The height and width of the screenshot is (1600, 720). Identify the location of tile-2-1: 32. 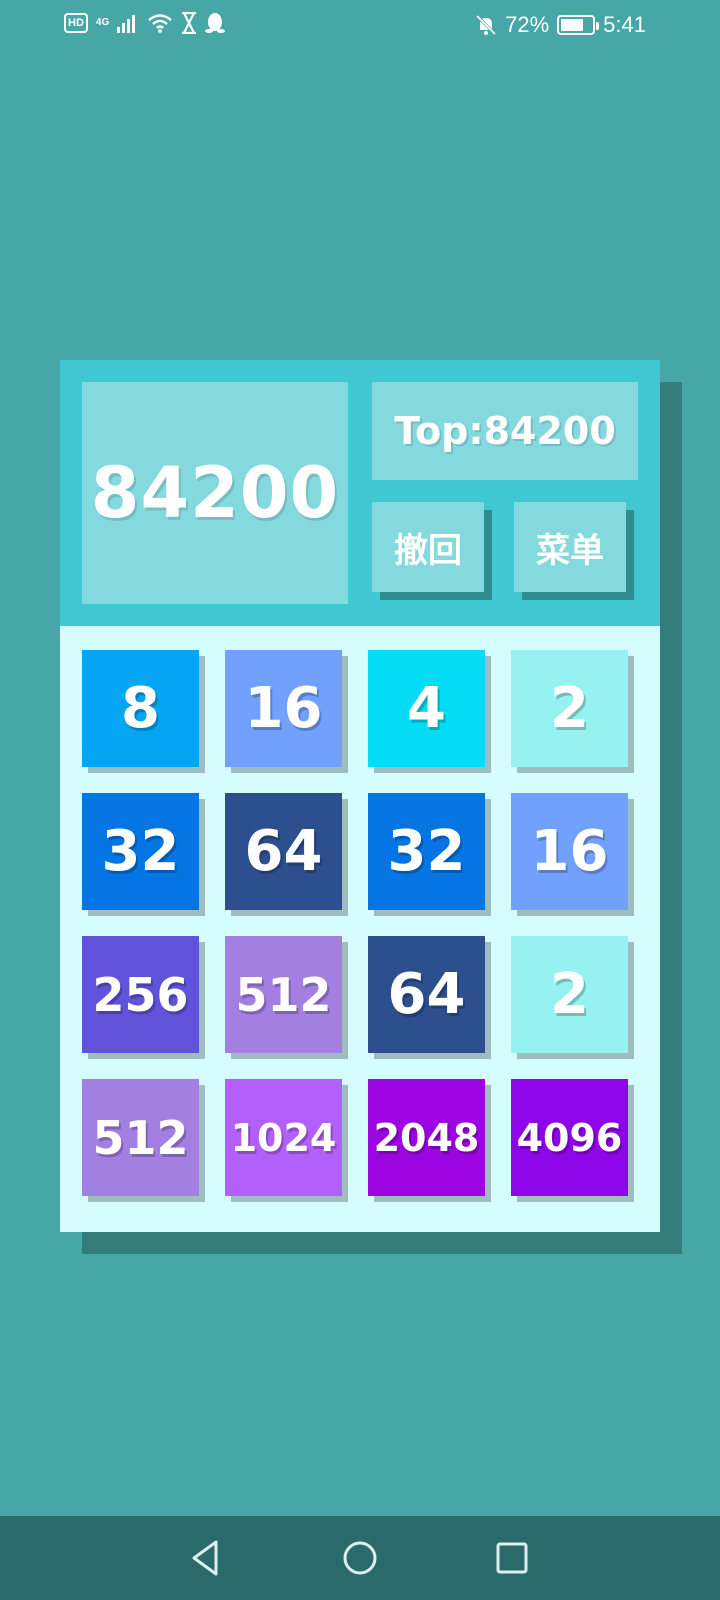
(140, 851).